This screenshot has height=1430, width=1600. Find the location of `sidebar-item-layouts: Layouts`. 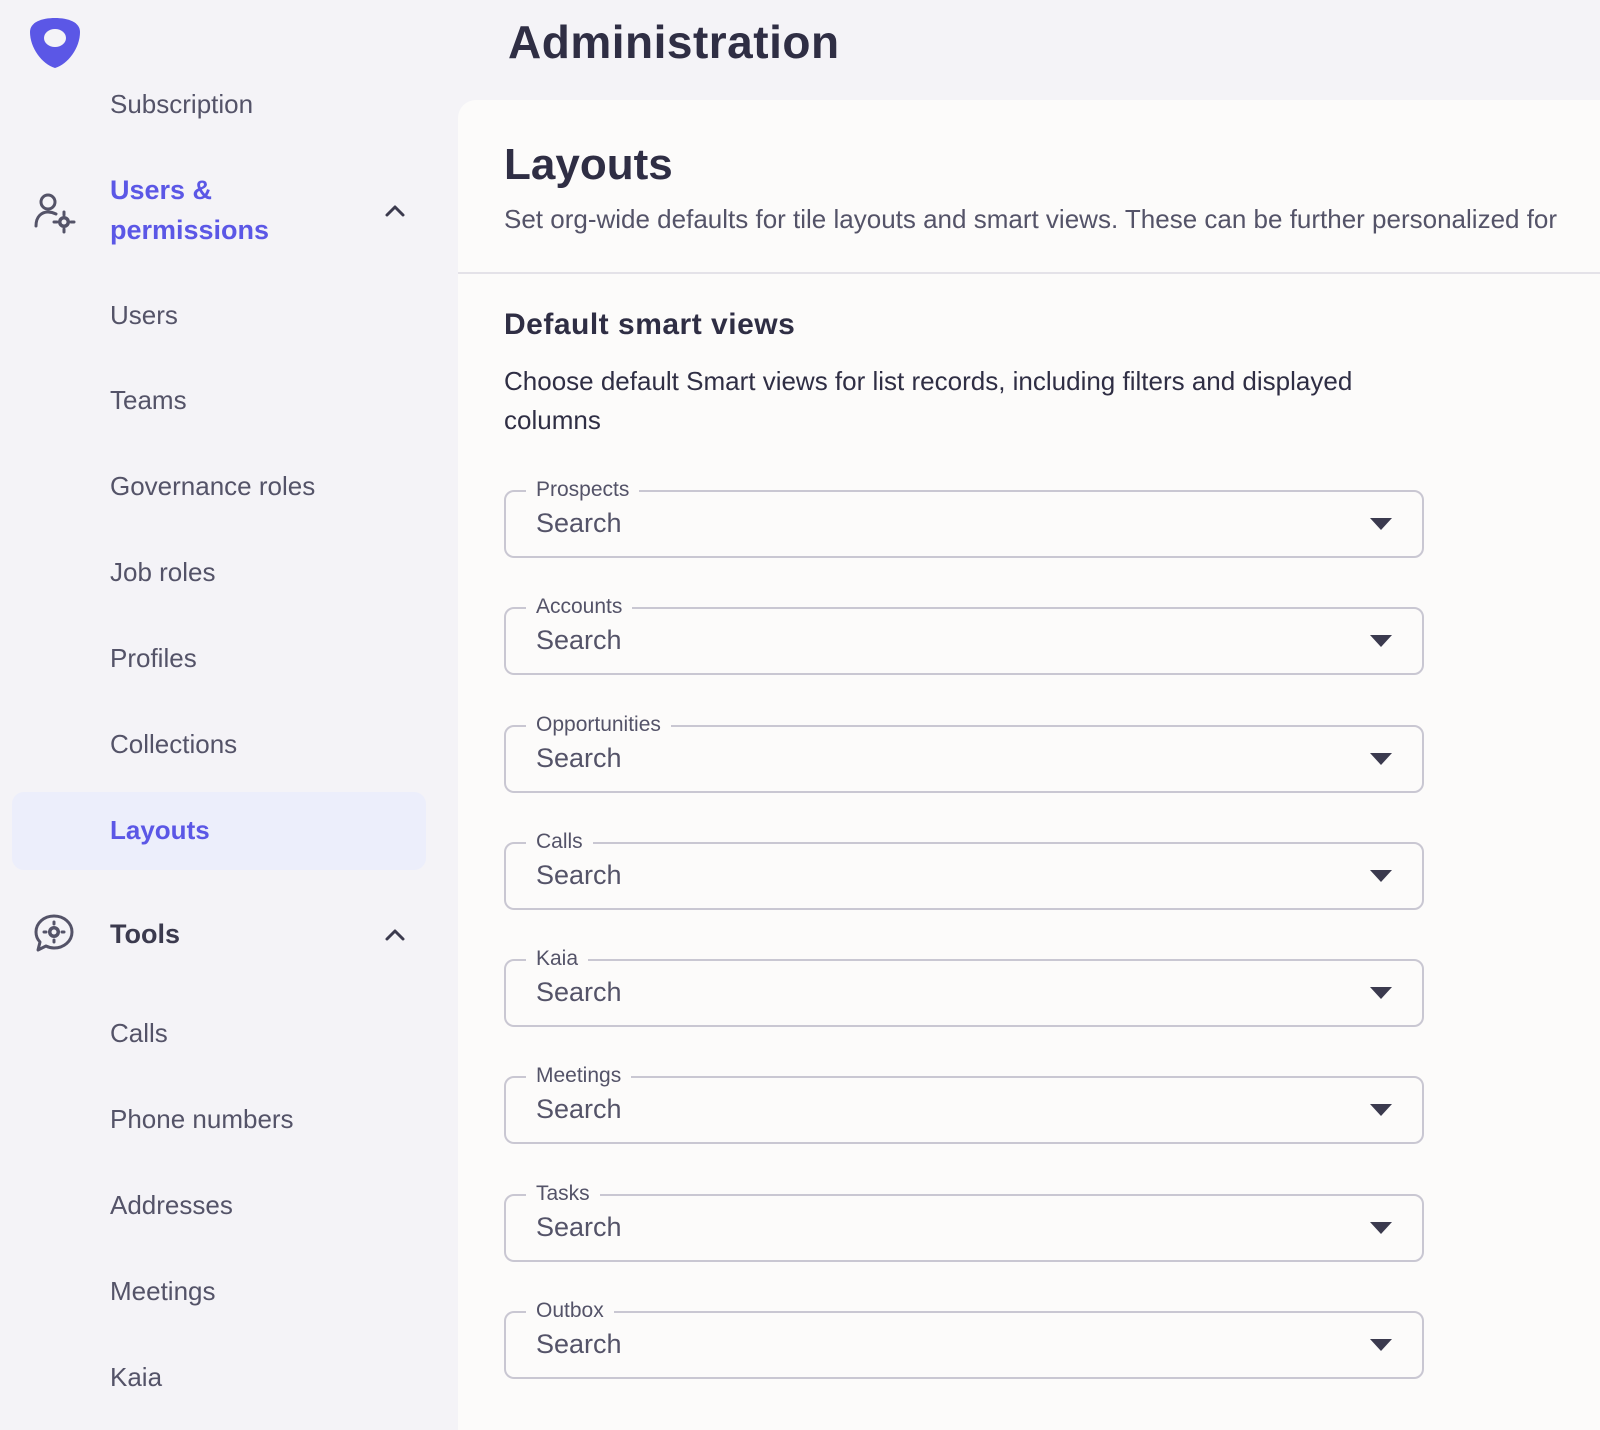

sidebar-item-layouts: Layouts is located at coordinates (160, 830).